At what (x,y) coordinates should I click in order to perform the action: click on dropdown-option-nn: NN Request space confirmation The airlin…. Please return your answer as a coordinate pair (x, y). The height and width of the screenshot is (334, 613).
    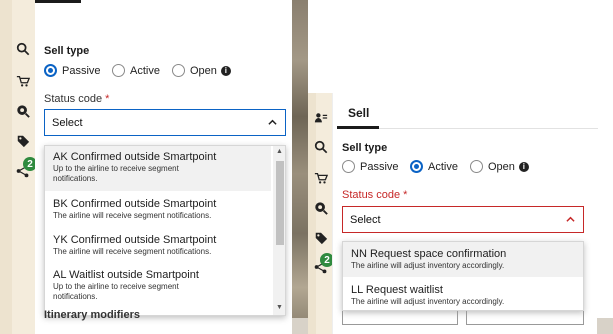
    Looking at the image, I should click on (463, 259).